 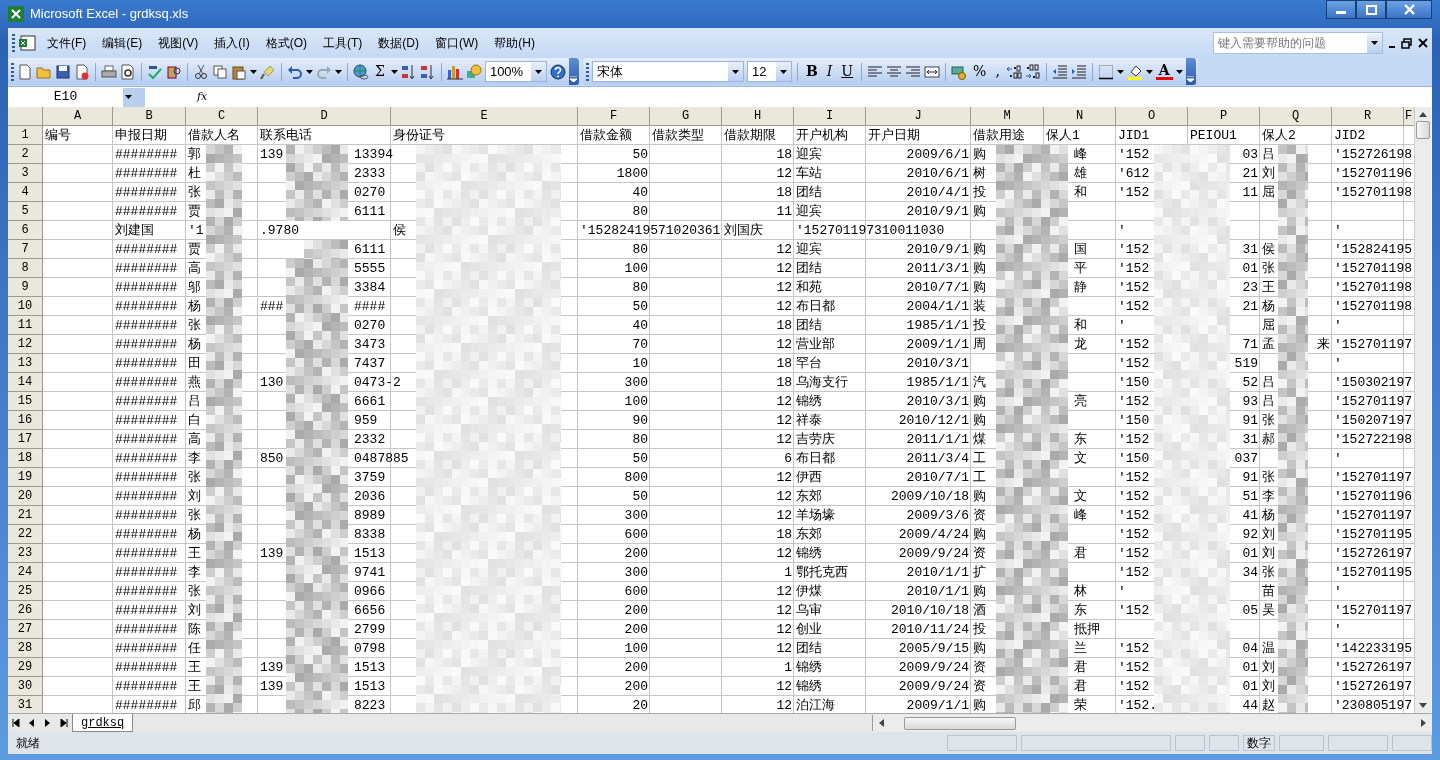 What do you see at coordinates (232, 43) in the screenshot?
I see `menu-item: 插入(I)` at bounding box center [232, 43].